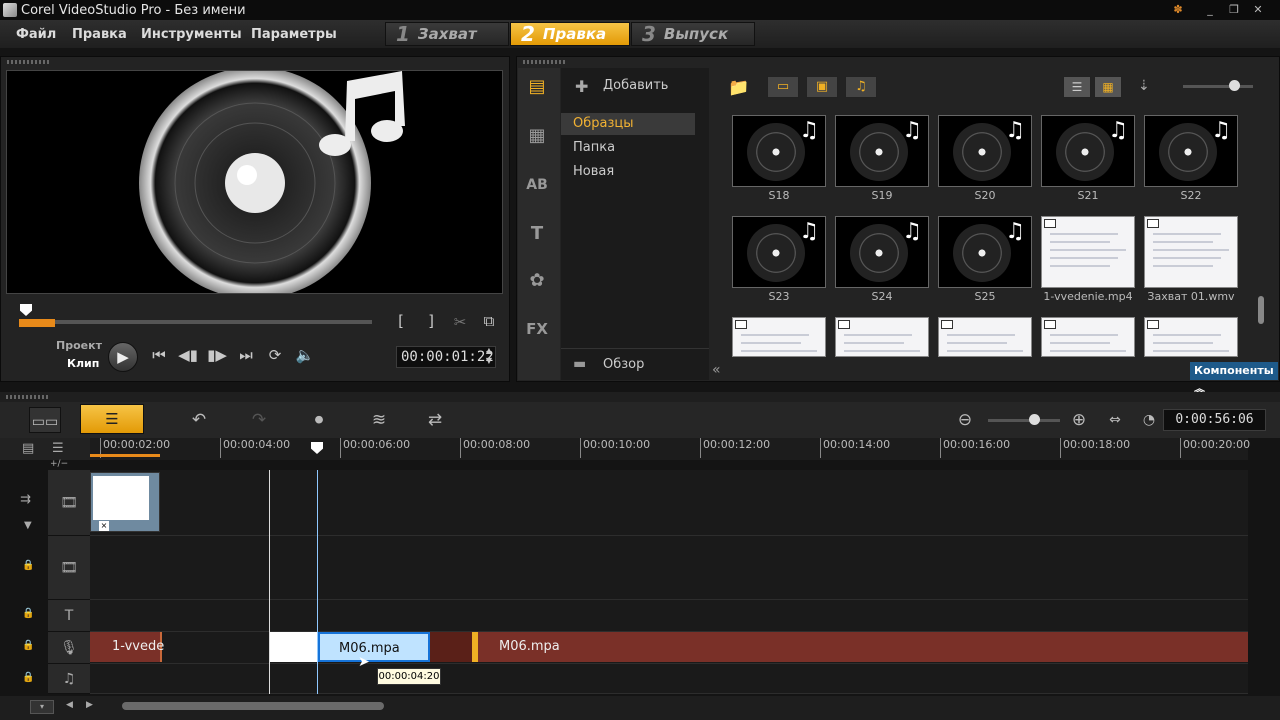 This screenshot has height=720, width=1280. I want to click on music-track, so click(669, 679).